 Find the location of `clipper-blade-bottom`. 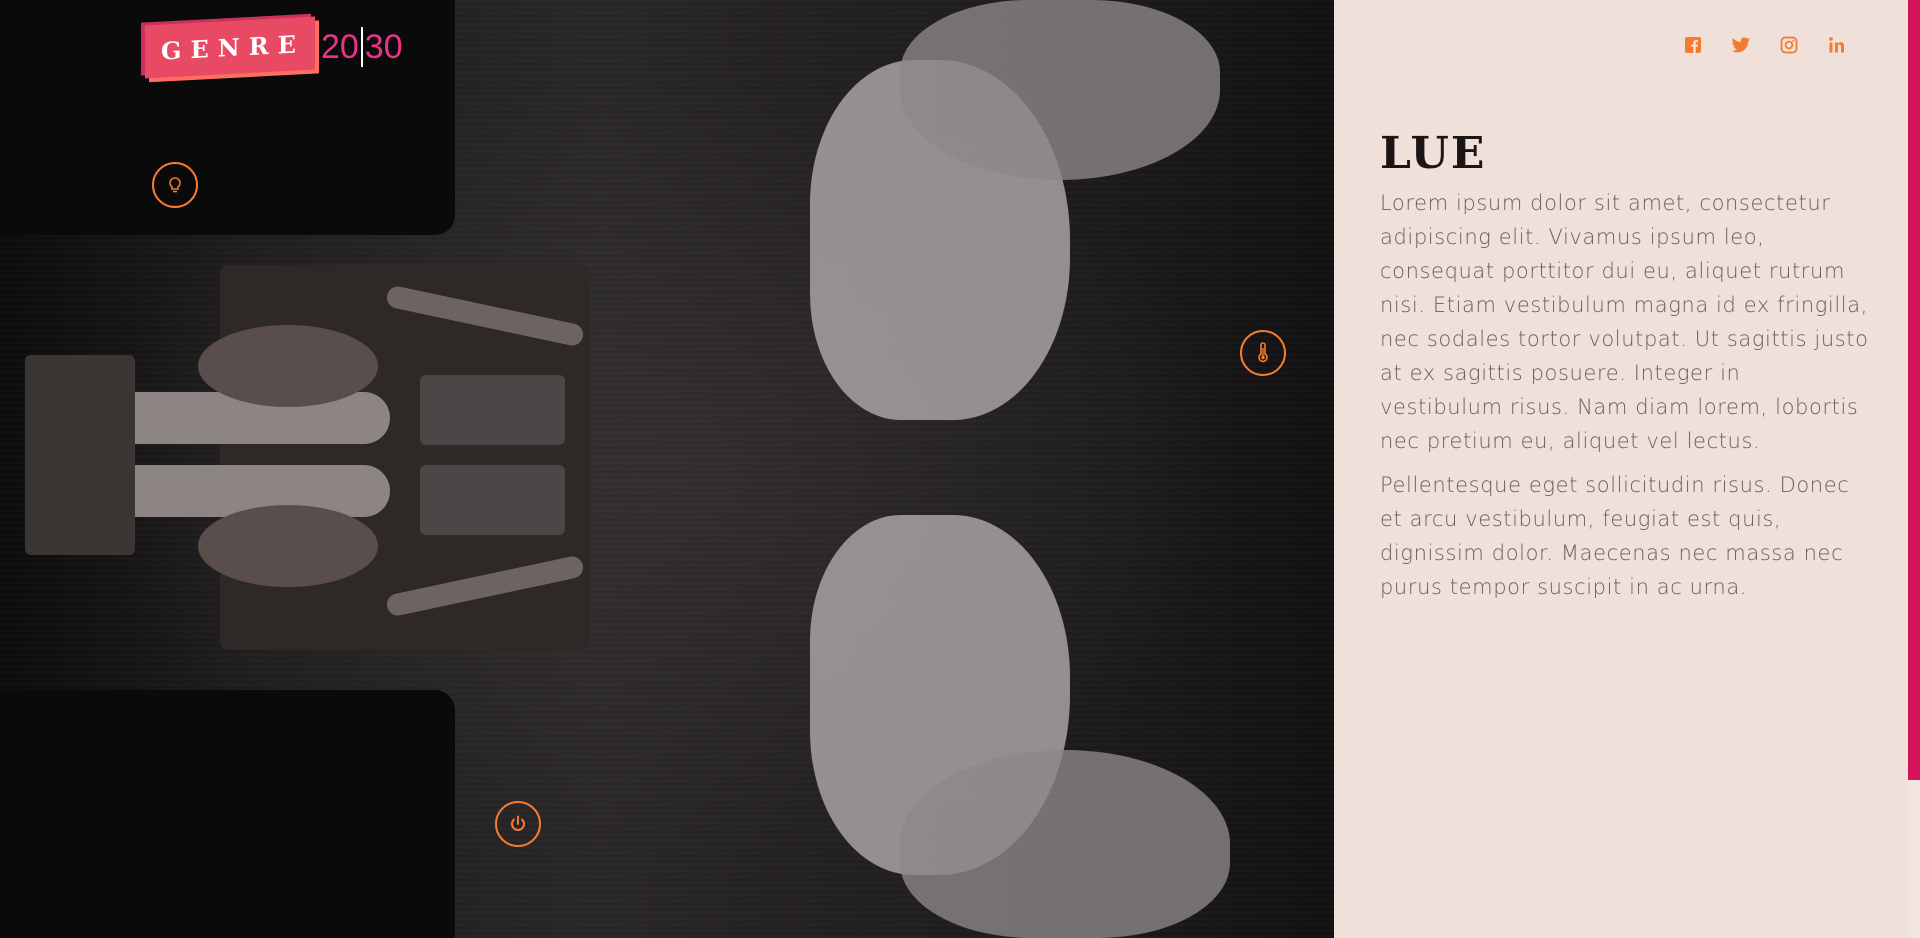

clipper-blade-bottom is located at coordinates (492, 500).